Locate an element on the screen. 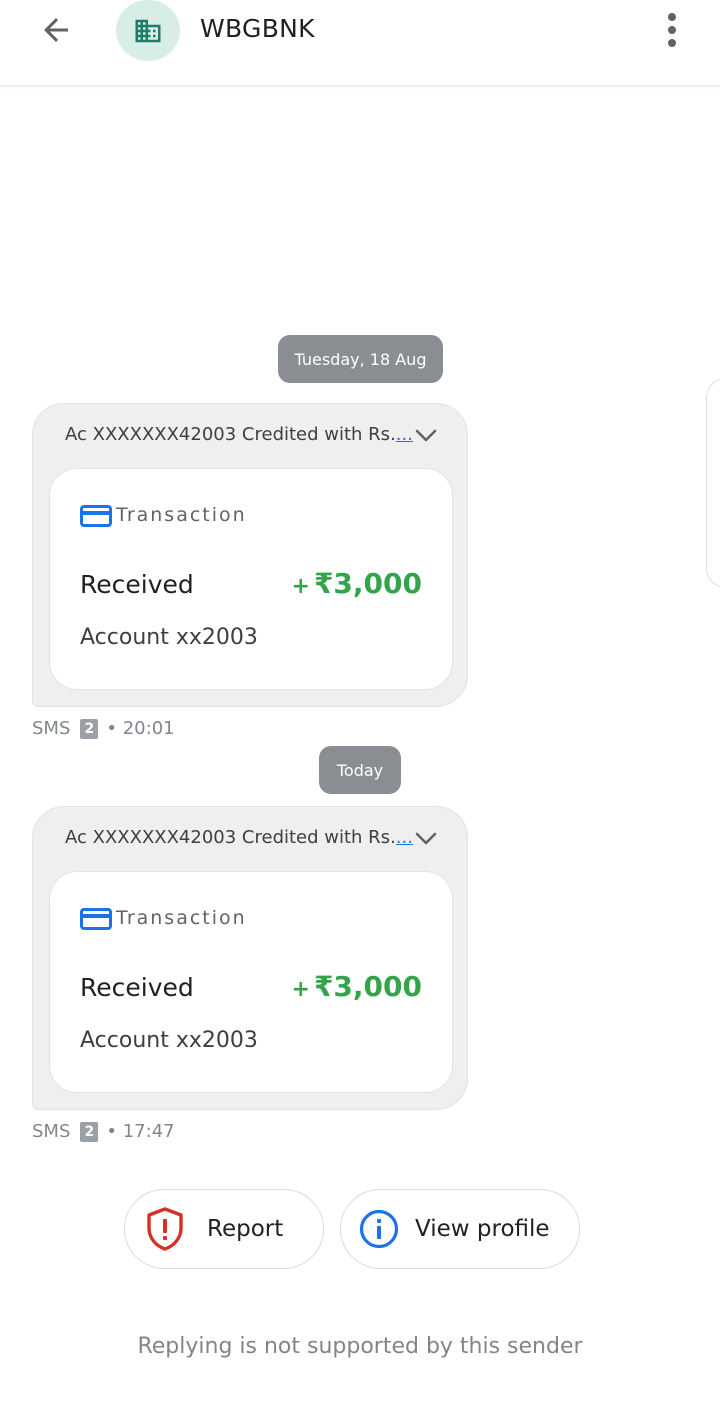 Image resolution: width=720 pixels, height=1406 pixels. more-options-button is located at coordinates (672, 30).